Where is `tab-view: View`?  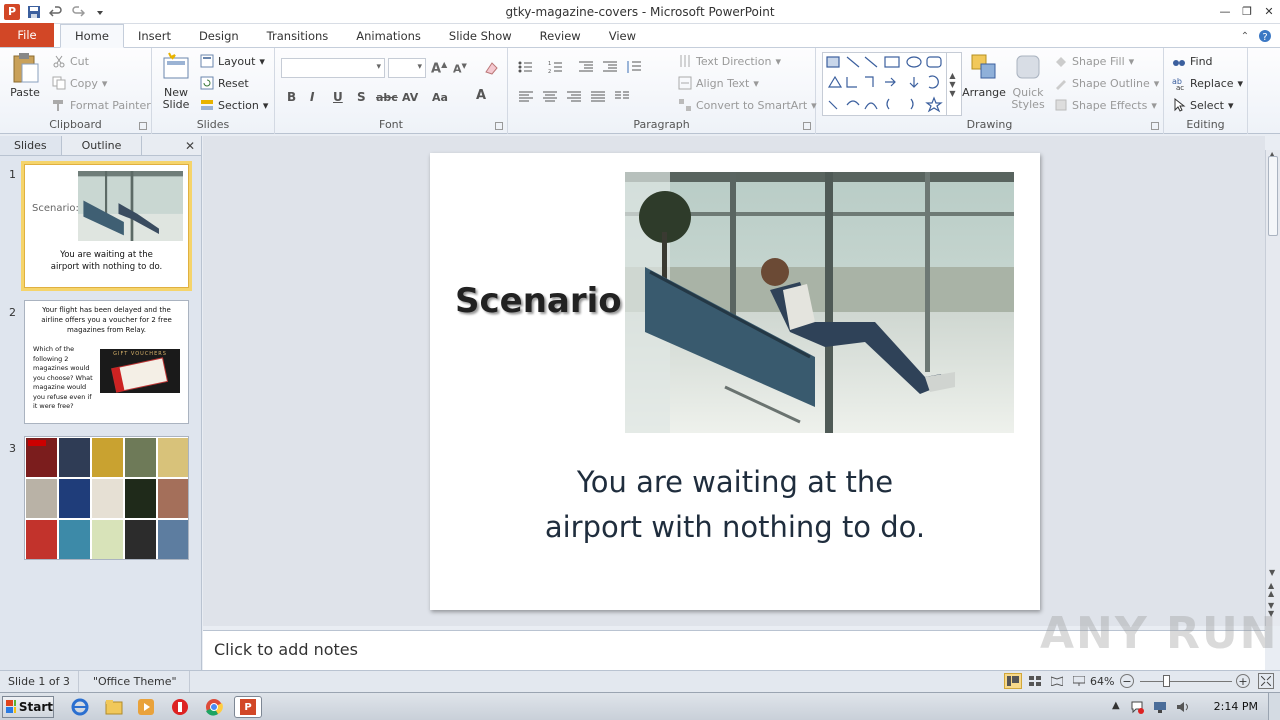 tab-view: View is located at coordinates (622, 36).